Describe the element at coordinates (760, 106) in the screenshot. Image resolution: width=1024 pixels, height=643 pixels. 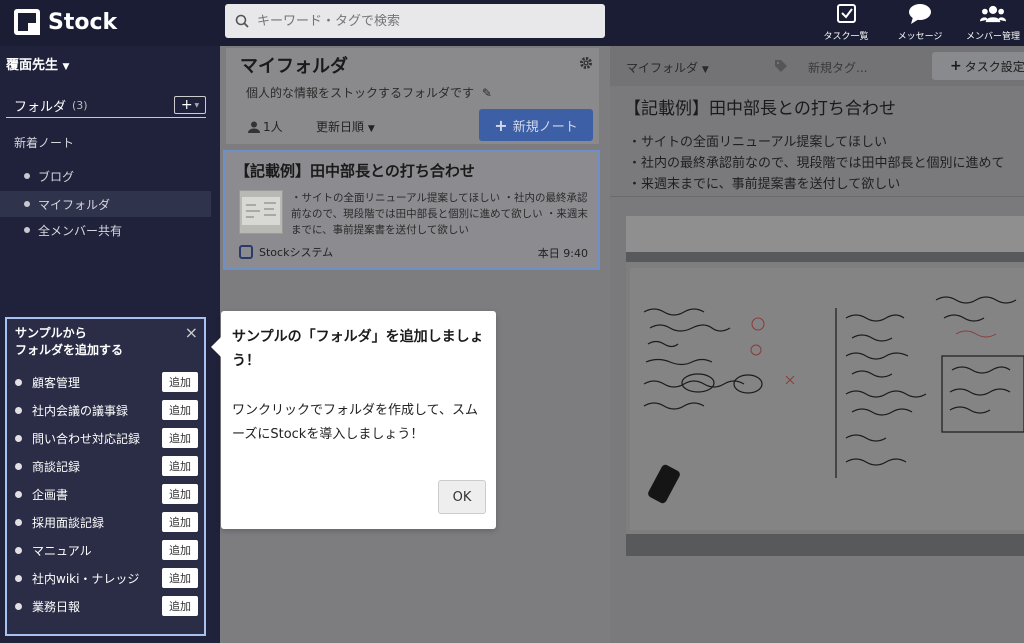
I see `note-detail-title: 【記載例】田中部長との打ち合わせ` at that location.